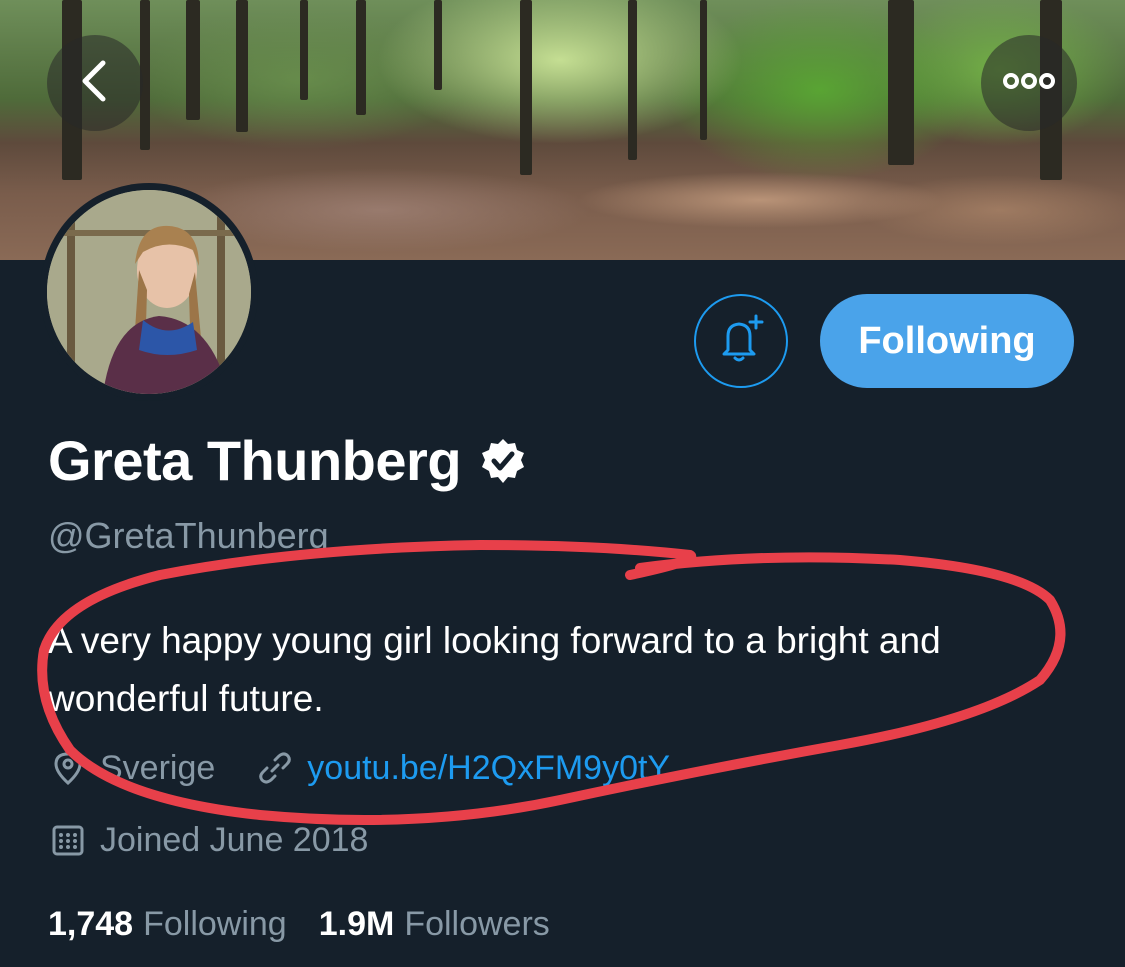 This screenshot has width=1125, height=967. I want to click on profile-meta-row: Joined June 2018, so click(208, 840).